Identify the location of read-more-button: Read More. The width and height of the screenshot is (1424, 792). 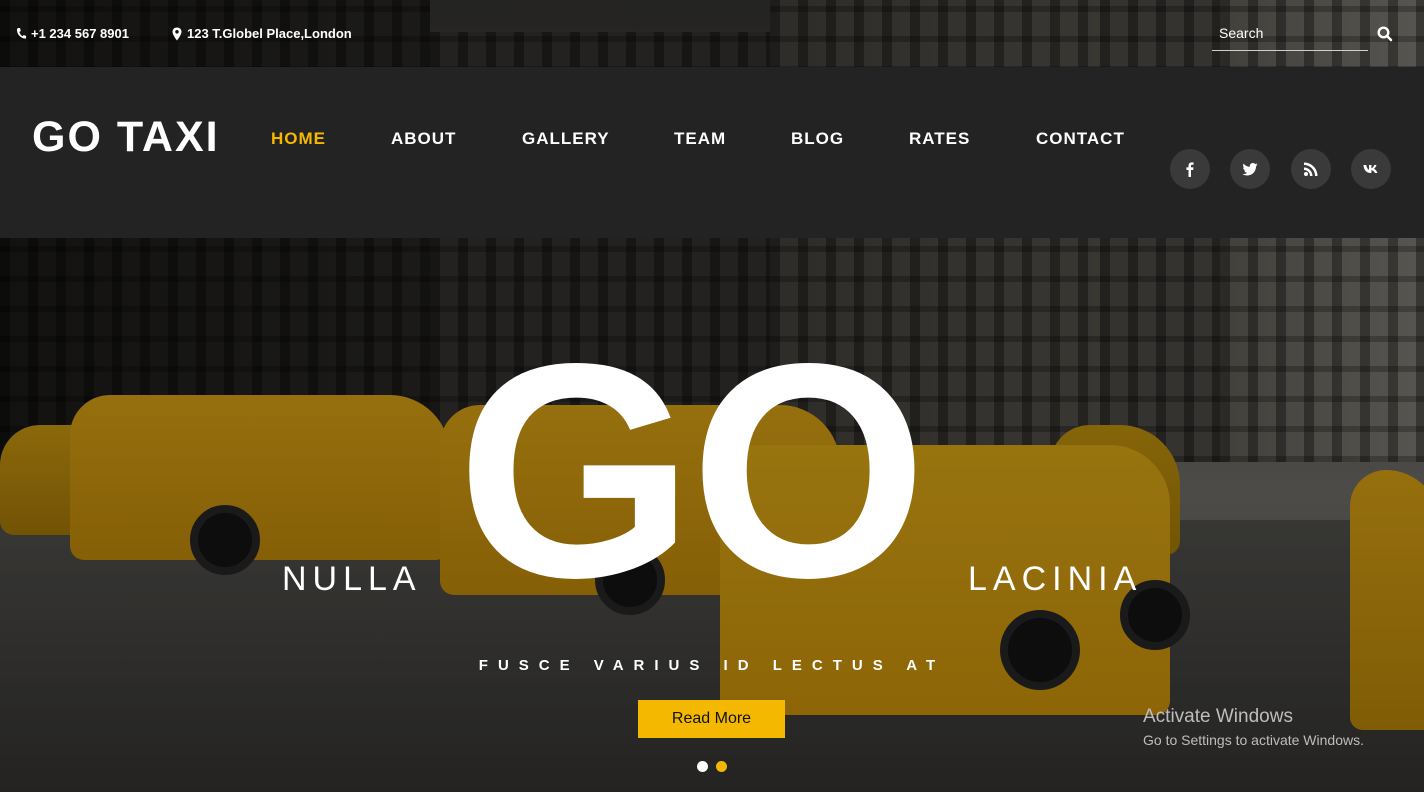
(711, 719).